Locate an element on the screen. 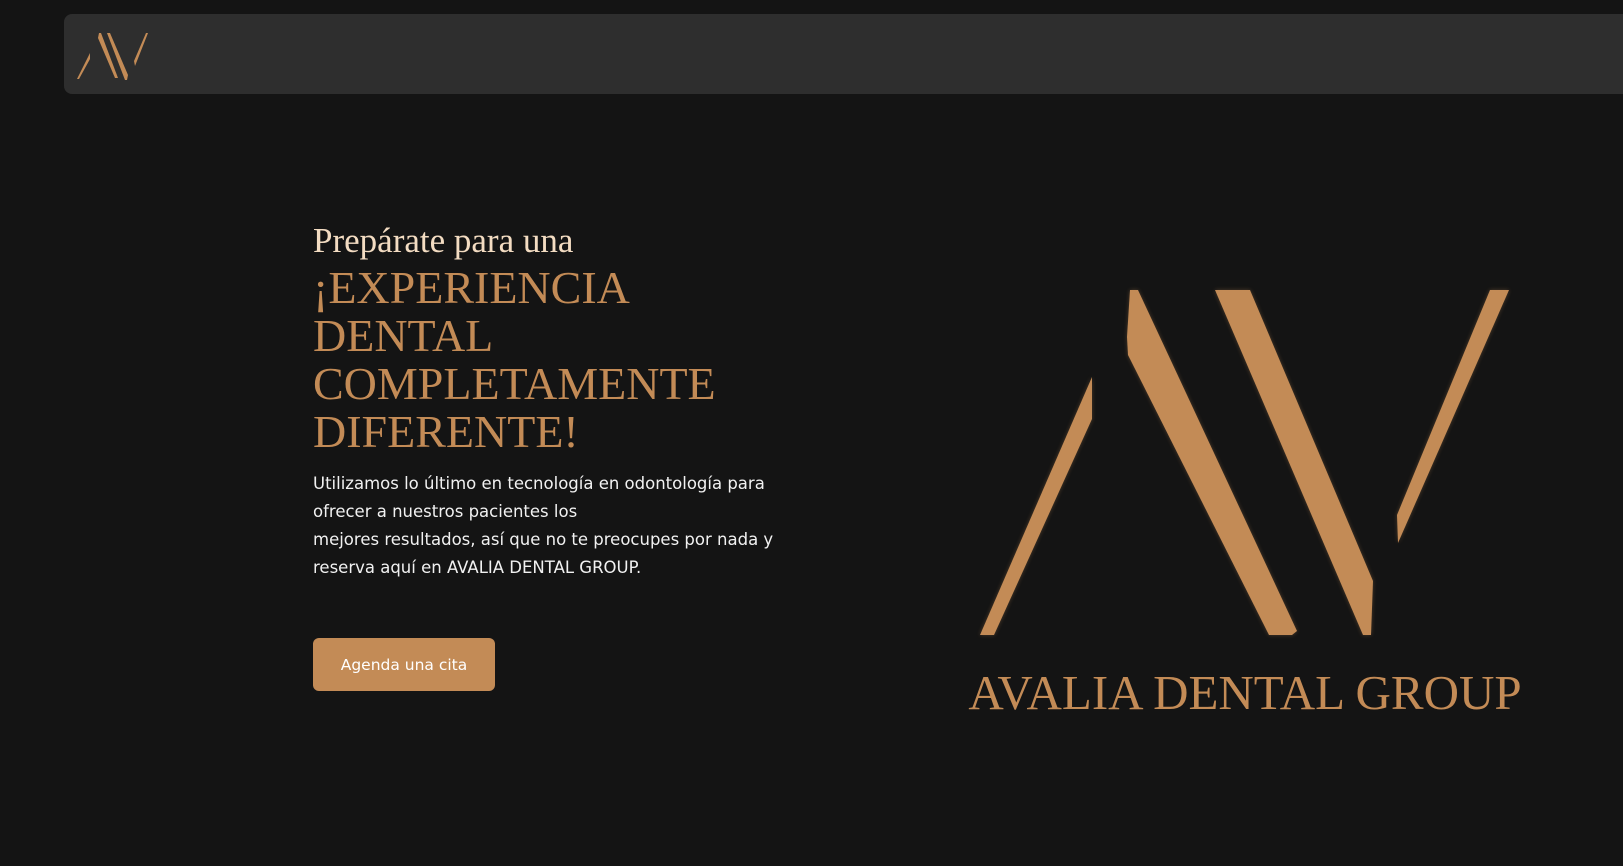  book-appointment-button: Agenda una cita is located at coordinates (404, 664).